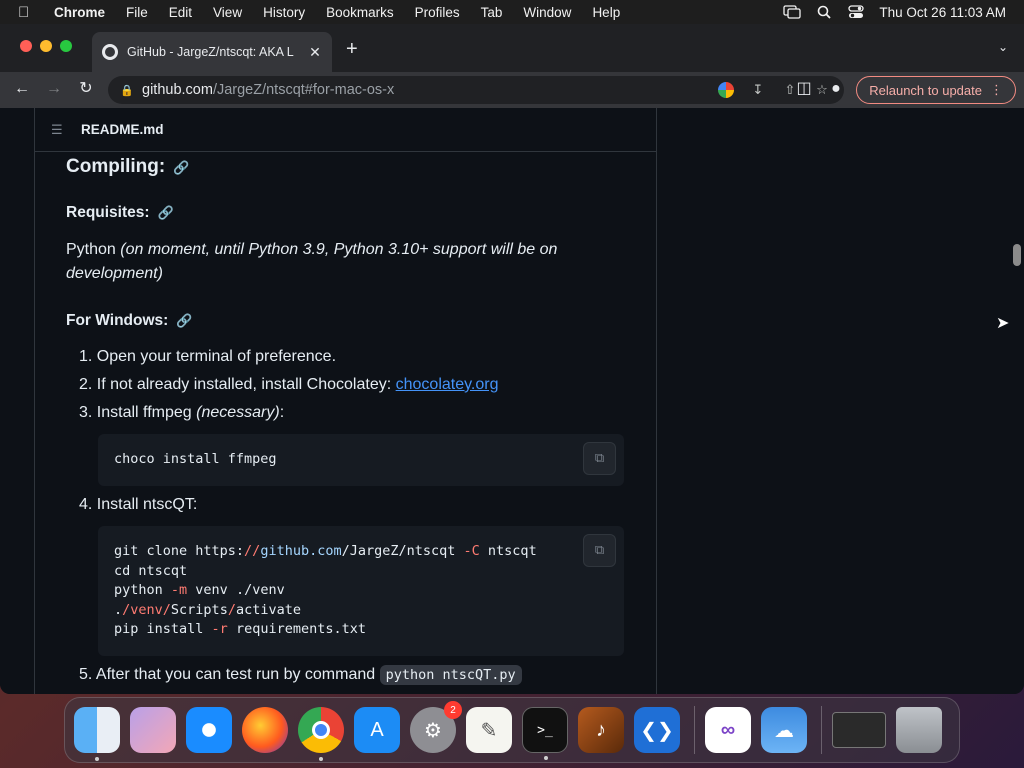 Image resolution: width=1024 pixels, height=768 pixels. What do you see at coordinates (208, 356) in the screenshot?
I see `list-item: 1. Open your terminal of preference.` at bounding box center [208, 356].